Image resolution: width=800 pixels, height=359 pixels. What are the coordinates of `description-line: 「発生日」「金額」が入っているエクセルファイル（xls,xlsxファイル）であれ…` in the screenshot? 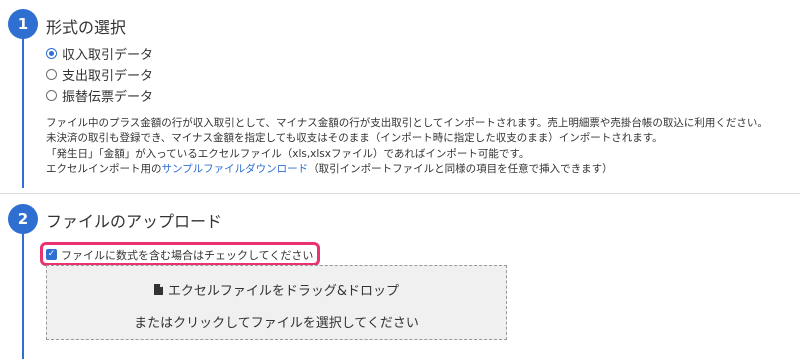 It's located at (288, 153).